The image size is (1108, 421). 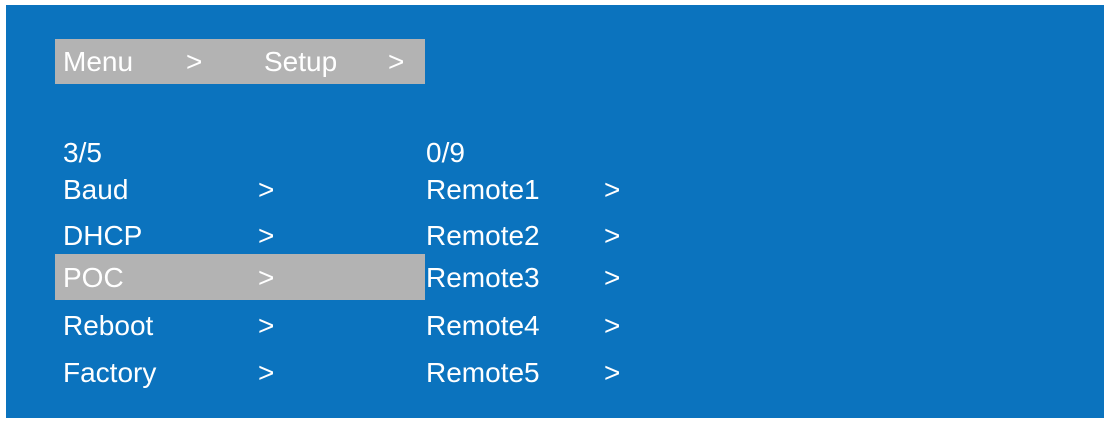 I want to click on submenu-item-remote4: Remote4, so click(x=483, y=326).